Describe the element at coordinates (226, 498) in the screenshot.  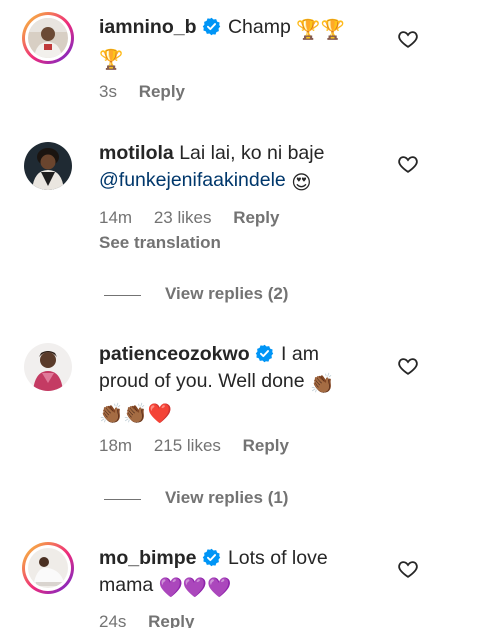
I see `view-replies-label: View replies (1)` at that location.